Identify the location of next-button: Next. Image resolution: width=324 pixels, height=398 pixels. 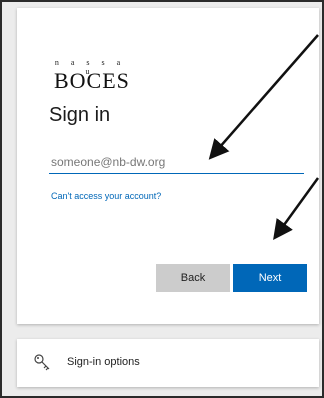
(270, 278).